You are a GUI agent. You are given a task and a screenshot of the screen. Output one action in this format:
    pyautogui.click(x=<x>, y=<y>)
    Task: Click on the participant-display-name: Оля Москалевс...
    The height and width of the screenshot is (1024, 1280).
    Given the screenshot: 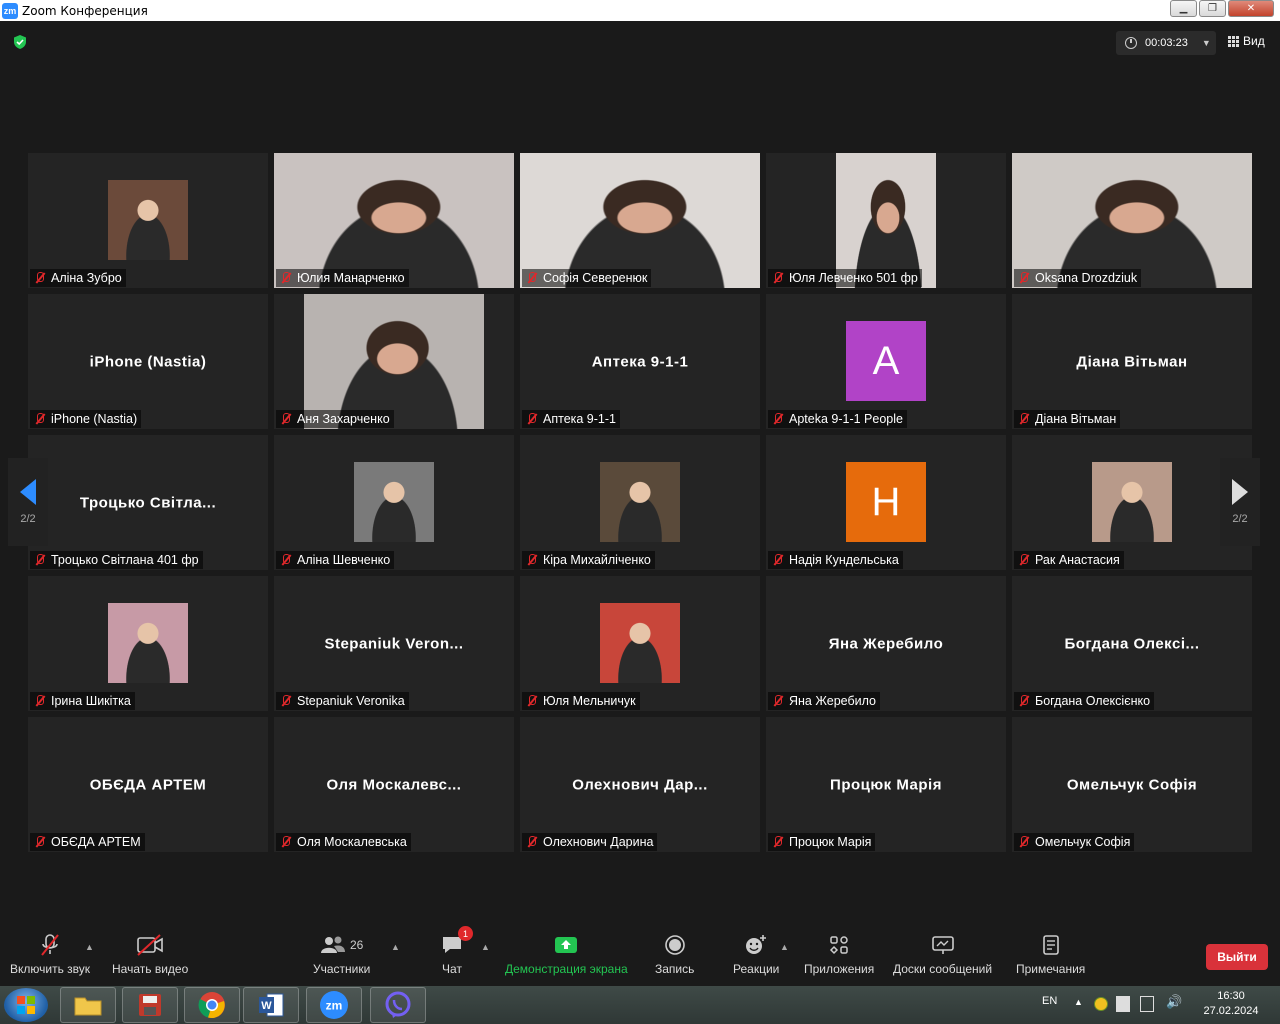 What is the action you would take?
    pyautogui.click(x=394, y=784)
    